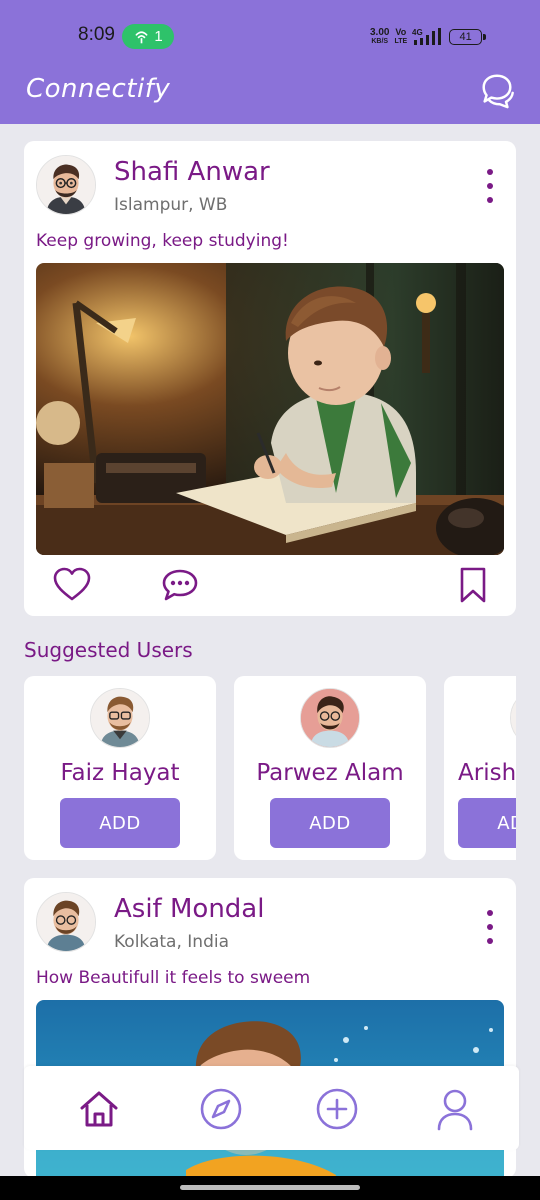 This screenshot has width=540, height=1200. I want to click on suggested-user-card: Faiz Hayat ADD, so click(120, 768).